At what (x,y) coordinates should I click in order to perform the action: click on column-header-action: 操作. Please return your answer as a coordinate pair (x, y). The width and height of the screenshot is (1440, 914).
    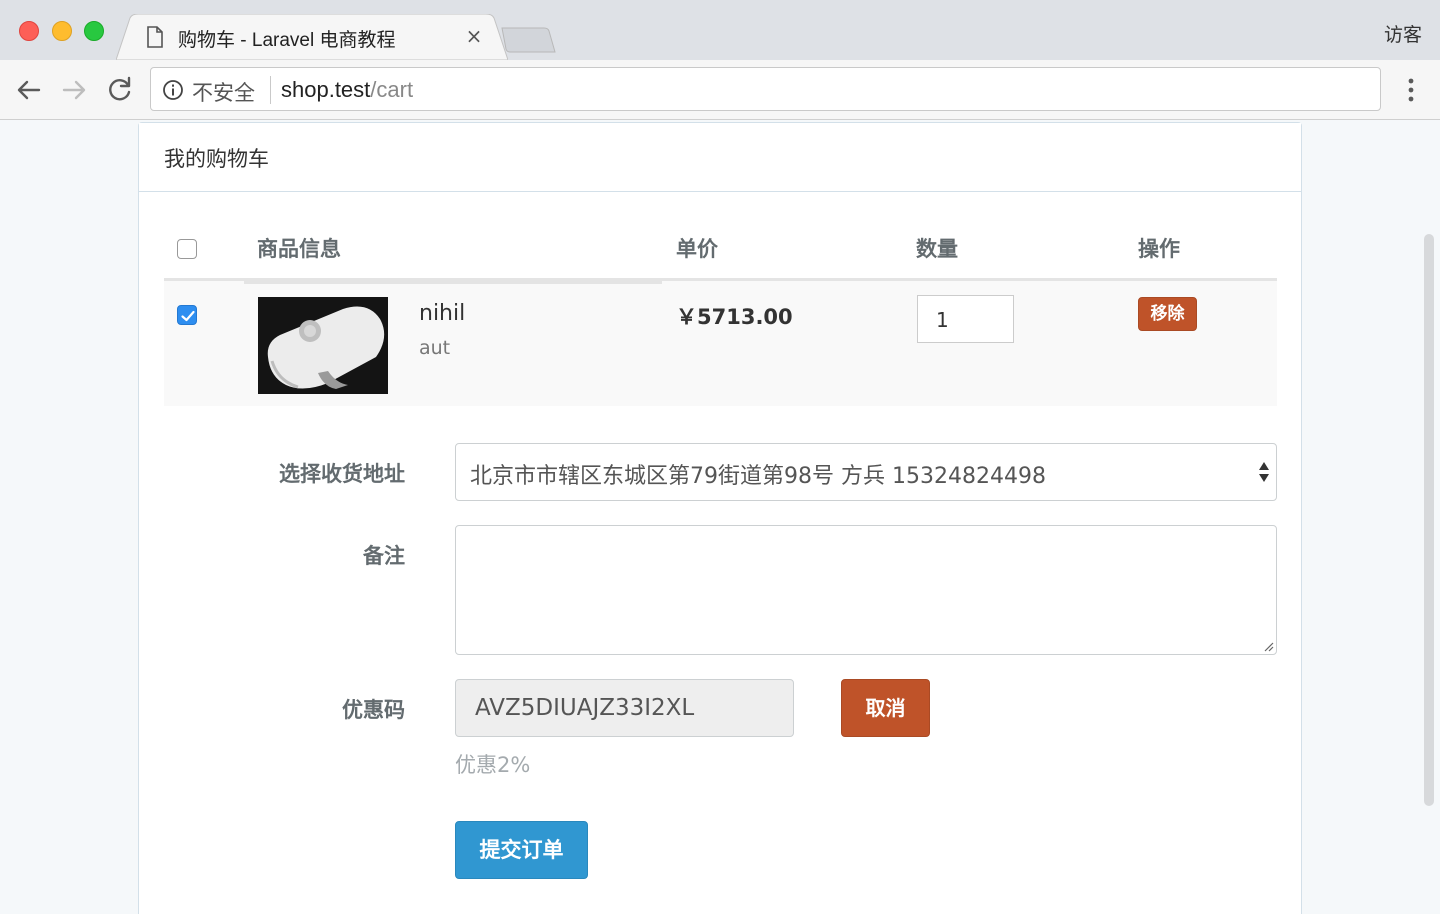
    Looking at the image, I should click on (1159, 249).